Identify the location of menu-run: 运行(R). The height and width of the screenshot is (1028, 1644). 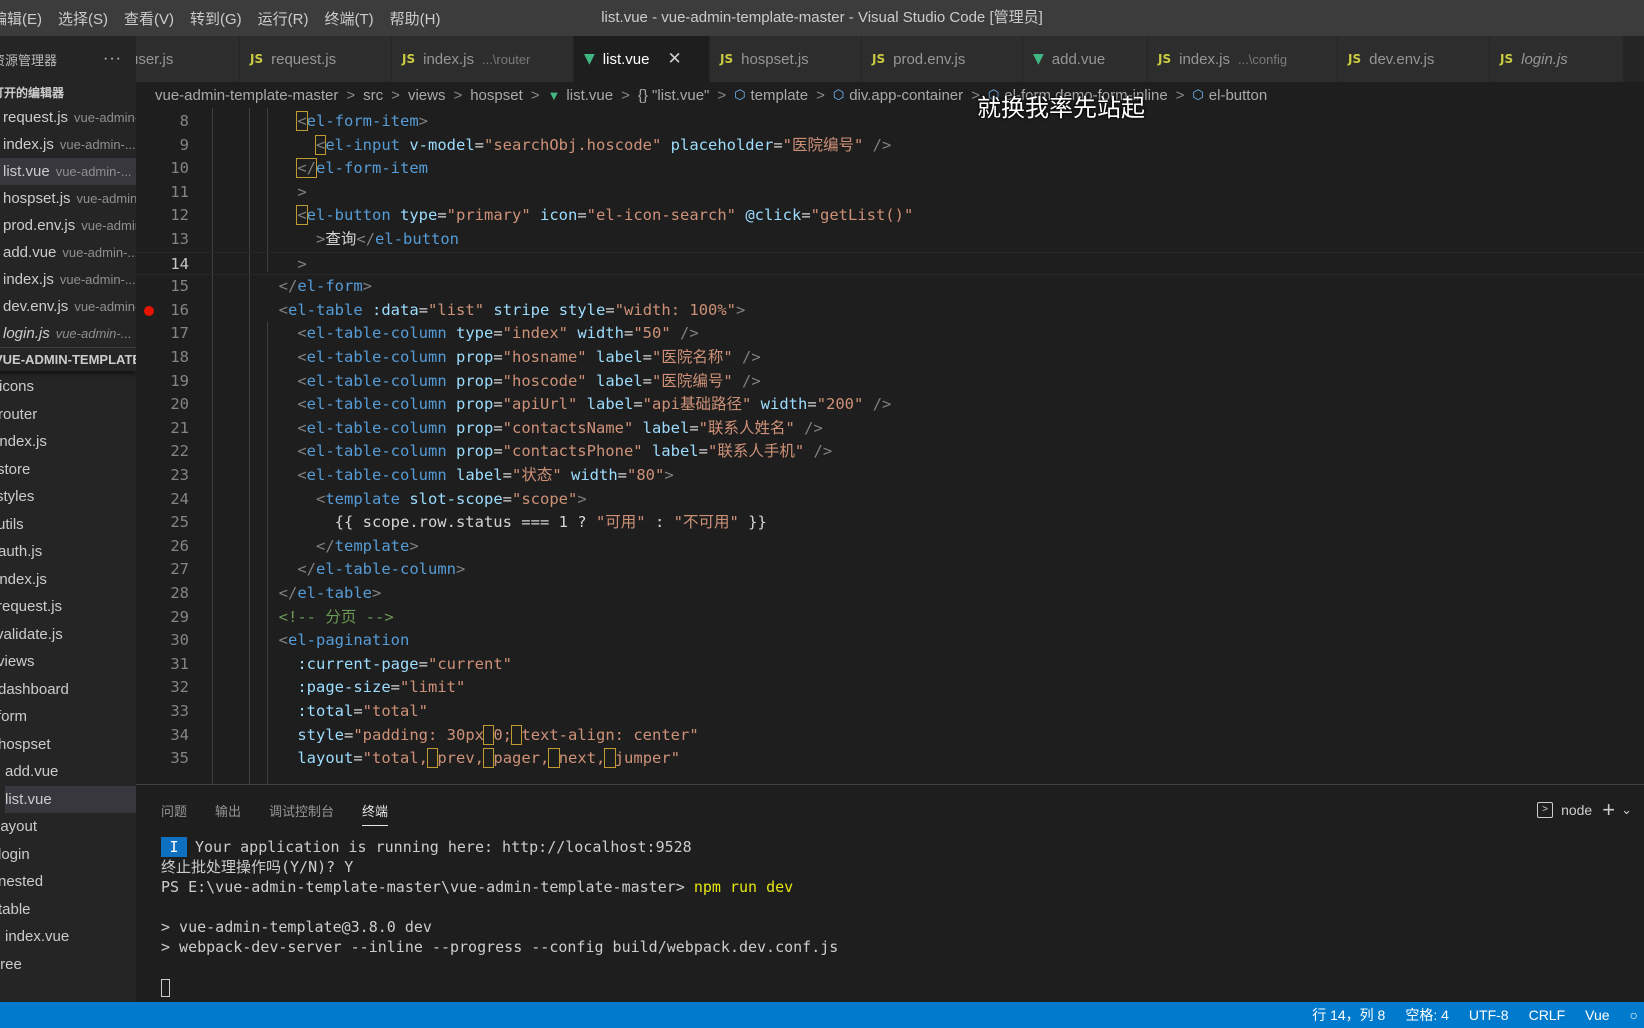
(283, 18).